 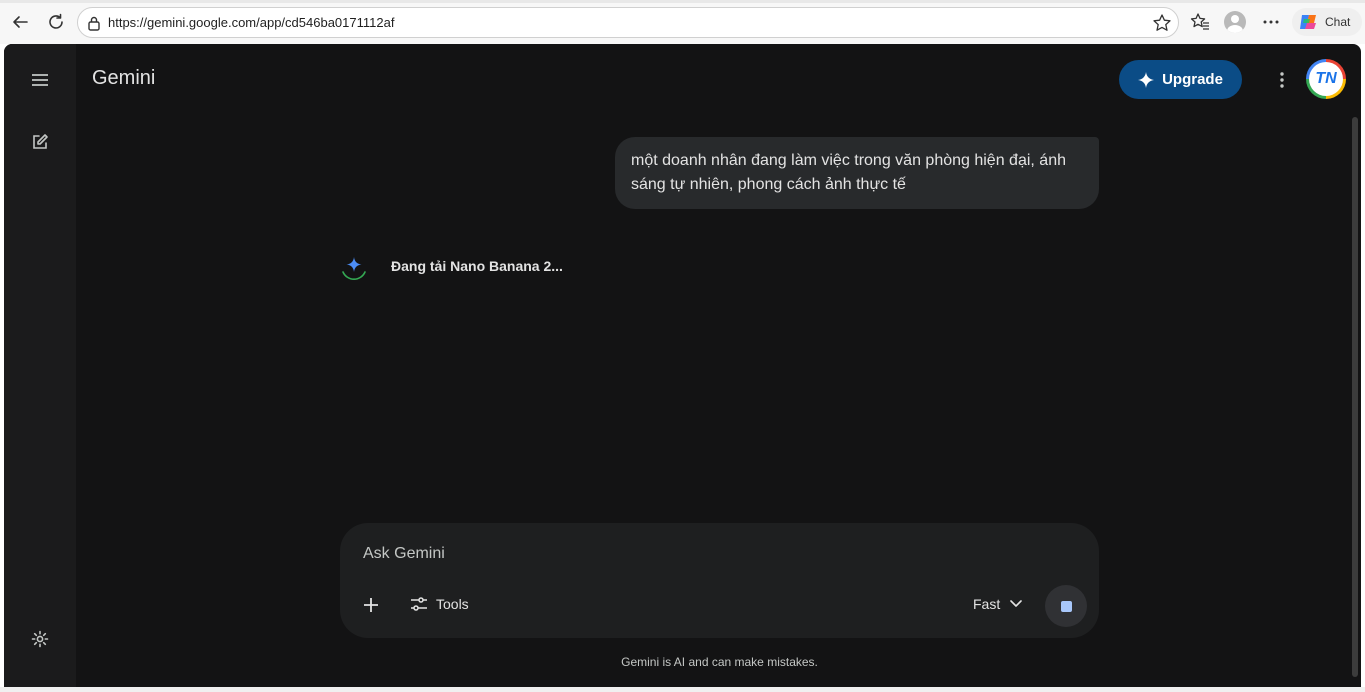 I want to click on lock-icon, so click(x=94, y=23).